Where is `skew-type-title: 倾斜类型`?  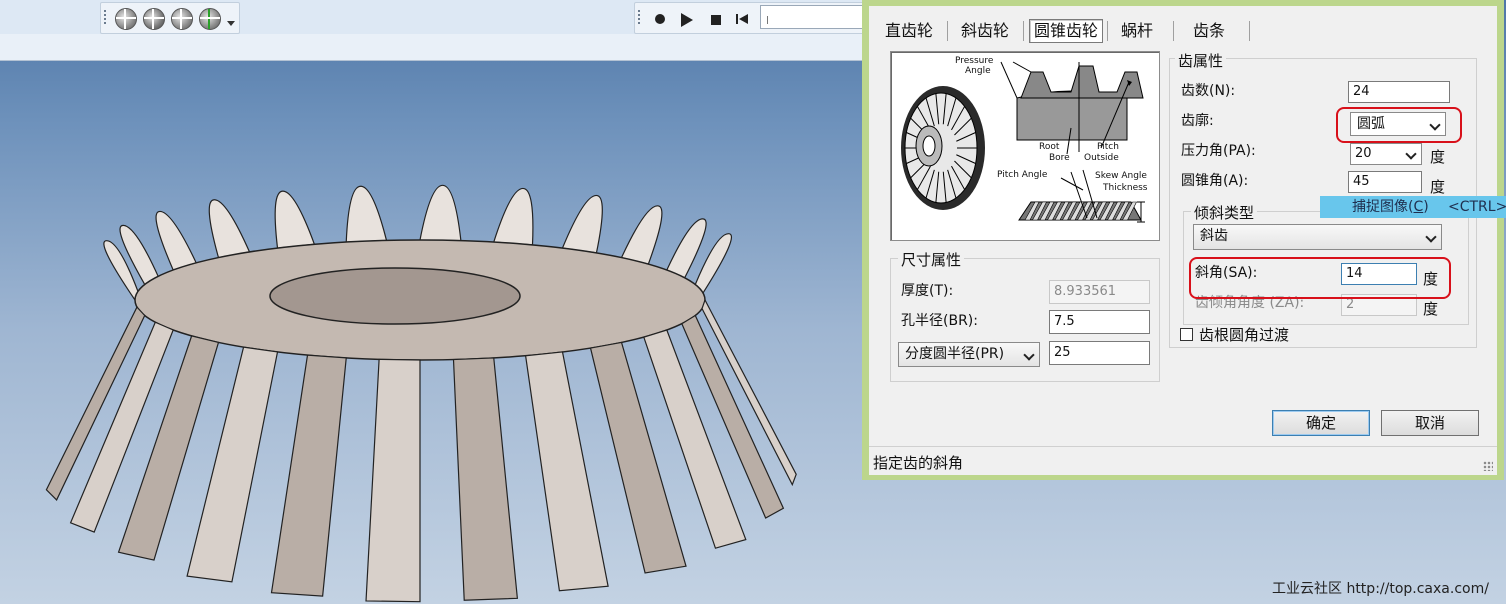 skew-type-title: 倾斜类型 is located at coordinates (1224, 212).